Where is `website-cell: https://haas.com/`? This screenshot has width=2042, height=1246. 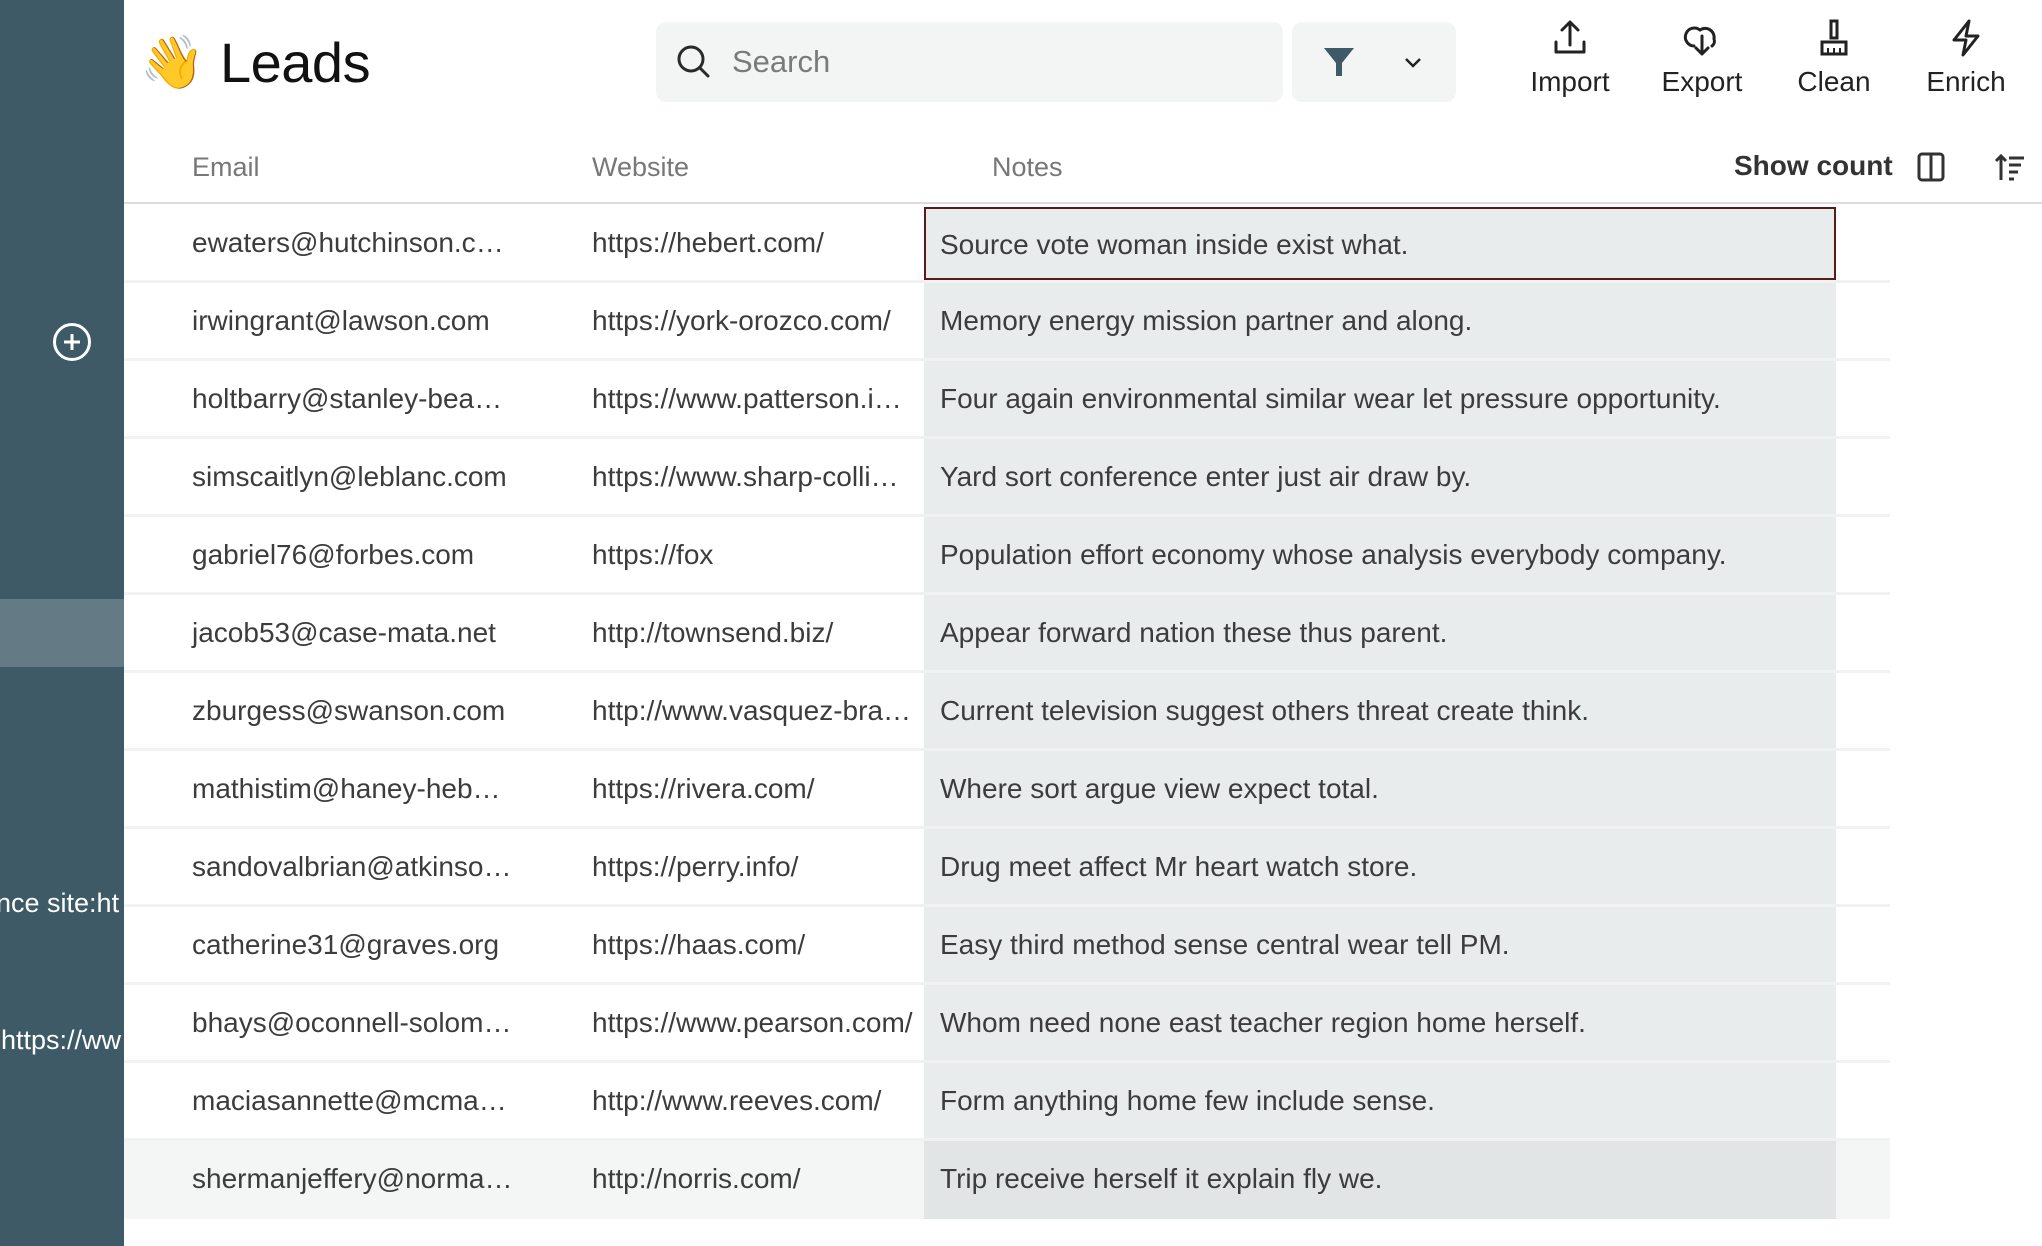 website-cell: https://haas.com/ is located at coordinates (724, 944).